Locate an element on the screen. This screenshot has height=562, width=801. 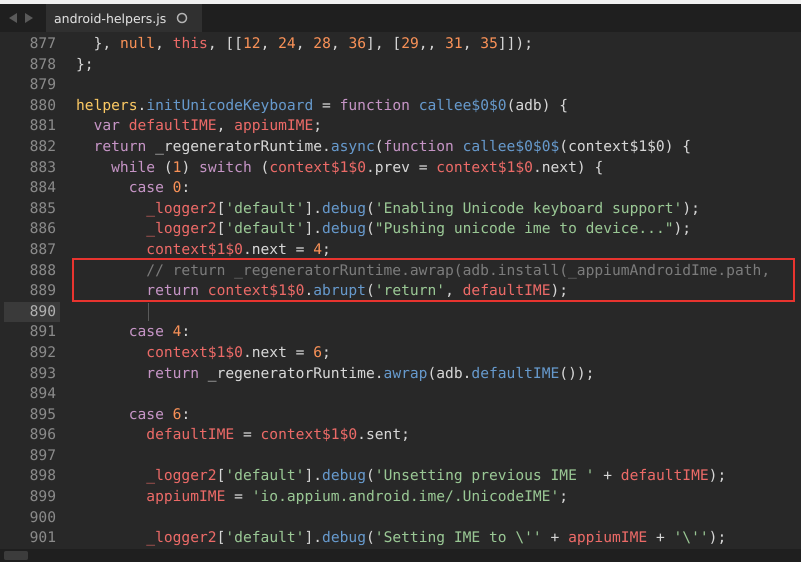
code-line: case 6: is located at coordinates (159, 414).